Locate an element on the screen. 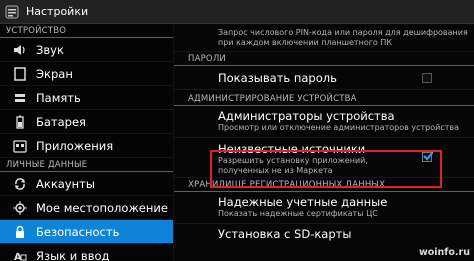 This screenshot has height=261, width=474. sidebar-item-sound: Звук is located at coordinates (86, 50).